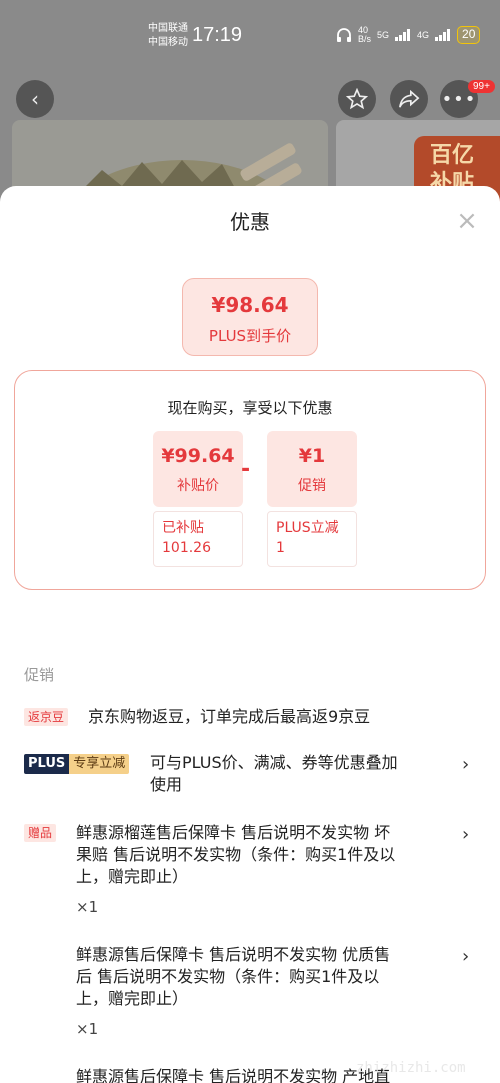  What do you see at coordinates (183, 528) in the screenshot?
I see `subsidy-note-line-1: 已补贴` at bounding box center [183, 528].